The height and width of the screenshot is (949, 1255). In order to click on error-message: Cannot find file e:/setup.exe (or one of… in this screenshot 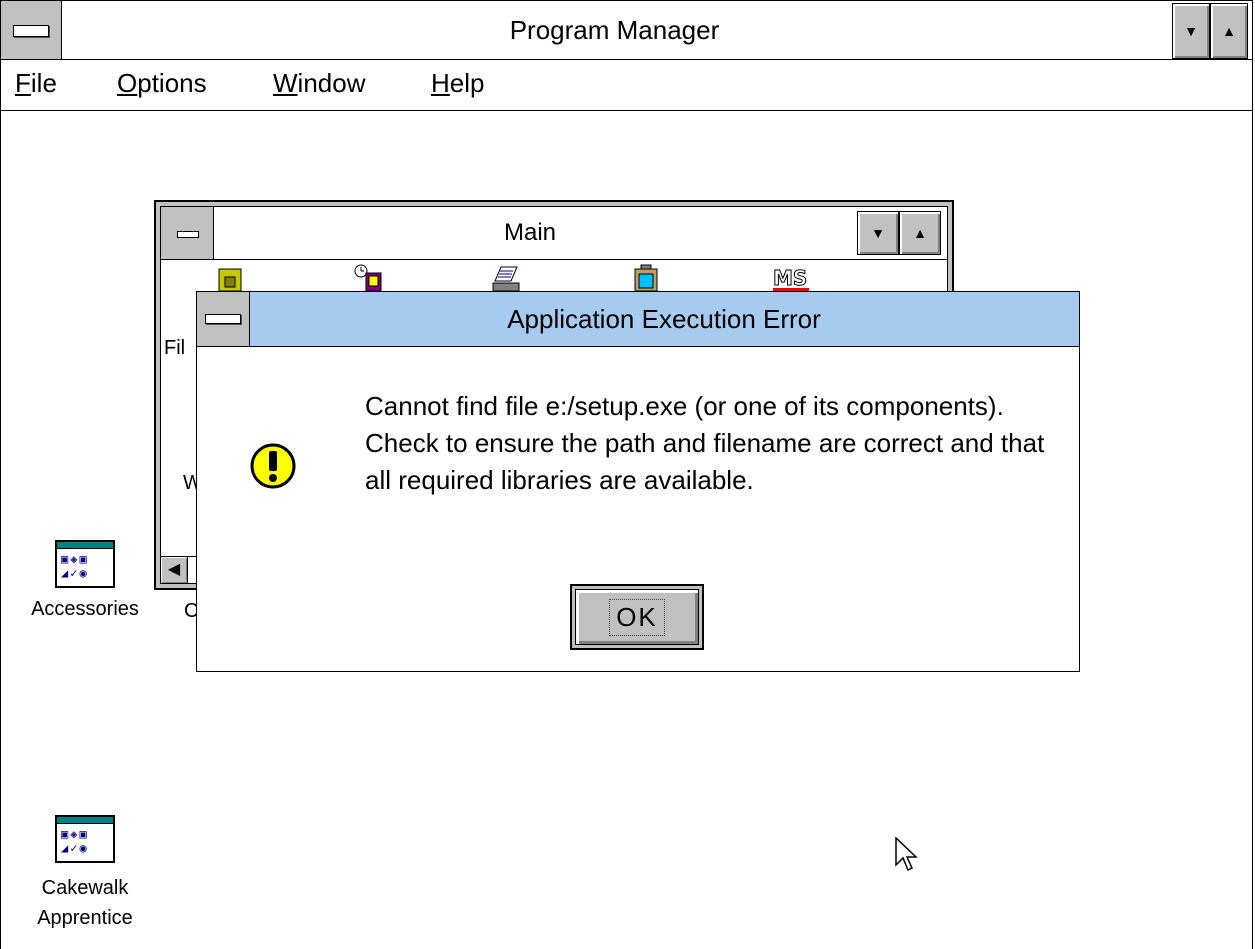, I will do `click(705, 443)`.